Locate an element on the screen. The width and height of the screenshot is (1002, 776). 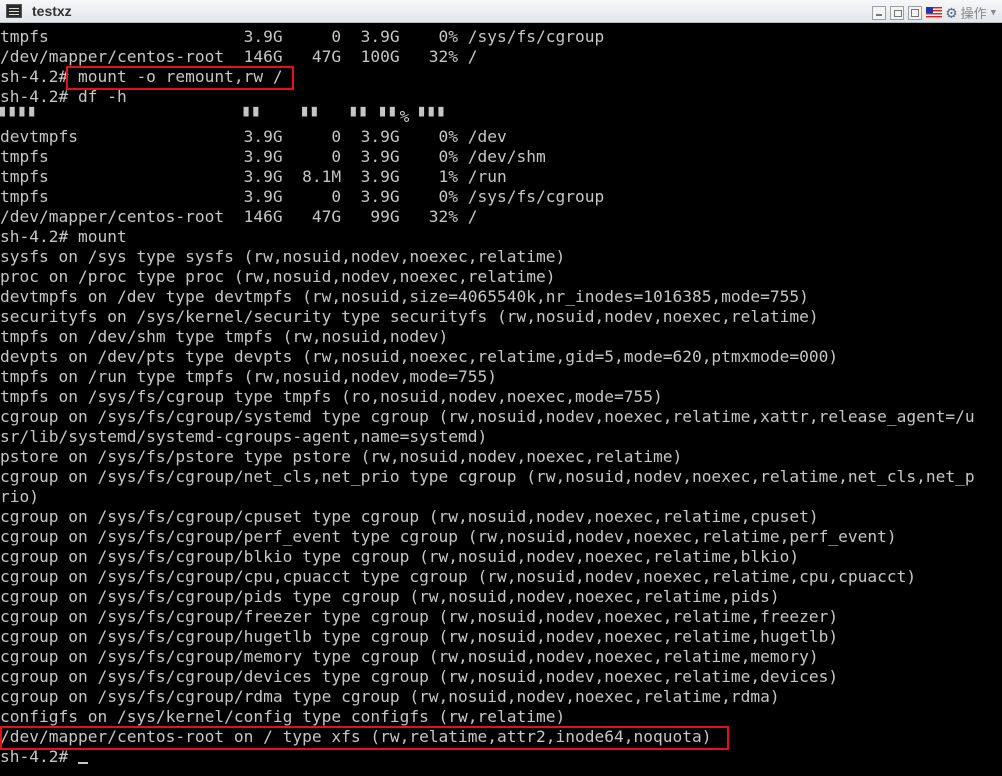
window-controls: ⚙ 操作 ▼ is located at coordinates (934, 12).